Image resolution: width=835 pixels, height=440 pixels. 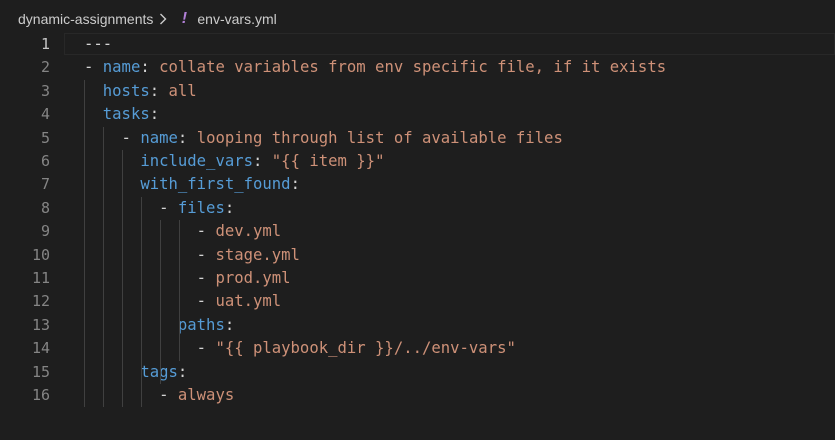 I want to click on yaml-key: include_vars, so click(x=197, y=161).